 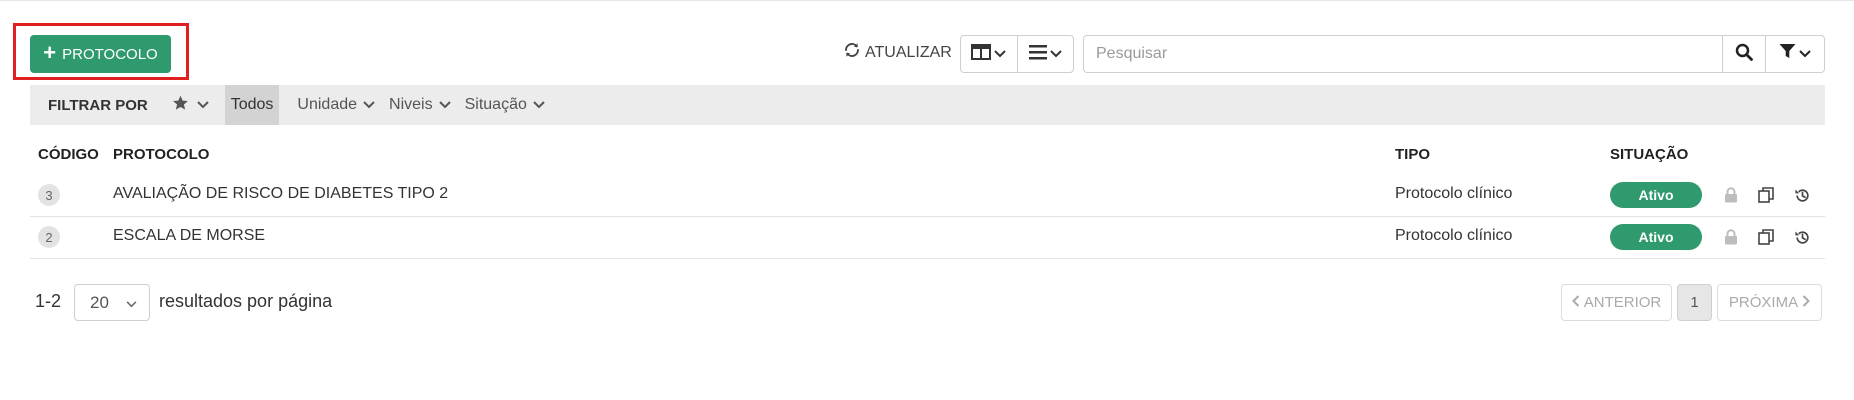 I want to click on column-header-type: TIPO, so click(x=1412, y=154).